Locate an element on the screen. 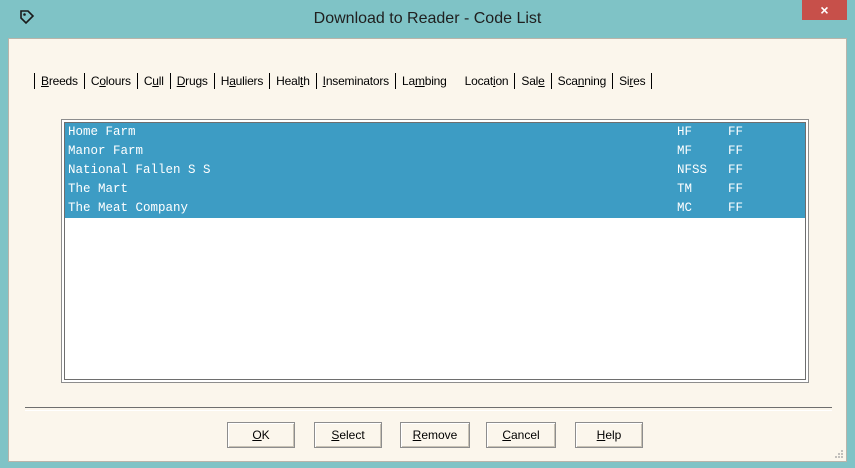 Image resolution: width=855 pixels, height=468 pixels. list-item: The Meat Company MC FF is located at coordinates (435, 208).